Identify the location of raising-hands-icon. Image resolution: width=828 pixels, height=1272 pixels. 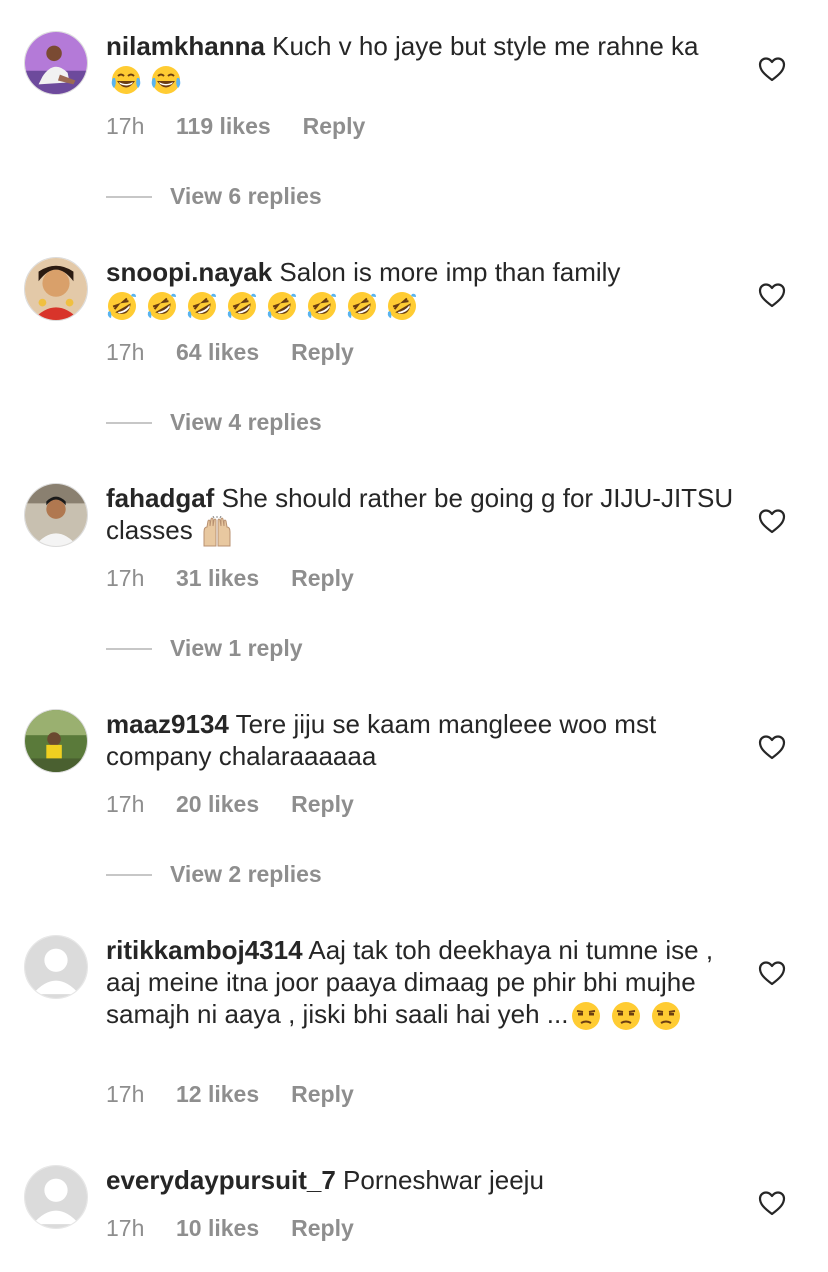
(217, 531).